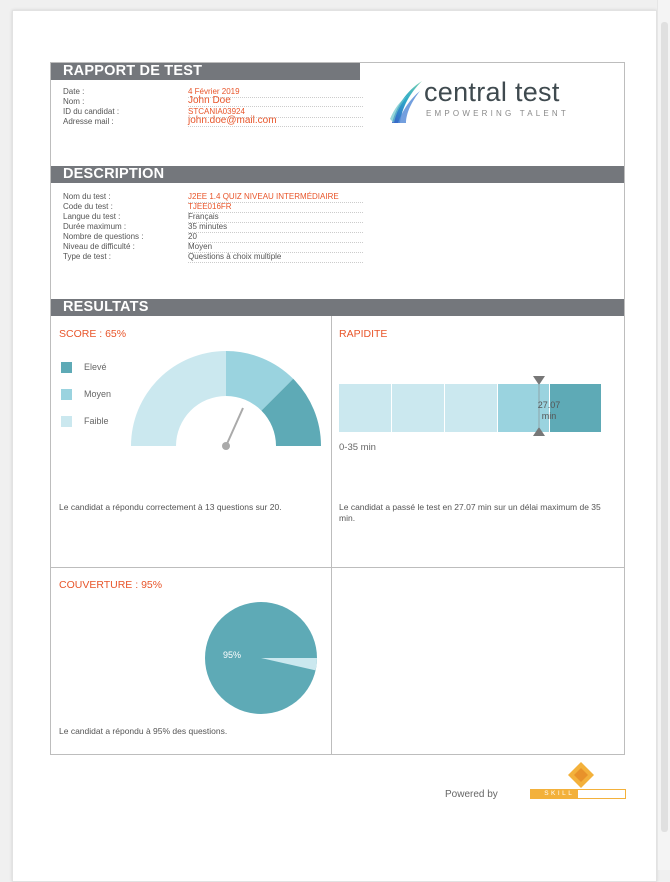 This screenshot has height=882, width=670. Describe the element at coordinates (337, 174) in the screenshot. I see `description-header: DESCRIPTION` at that location.